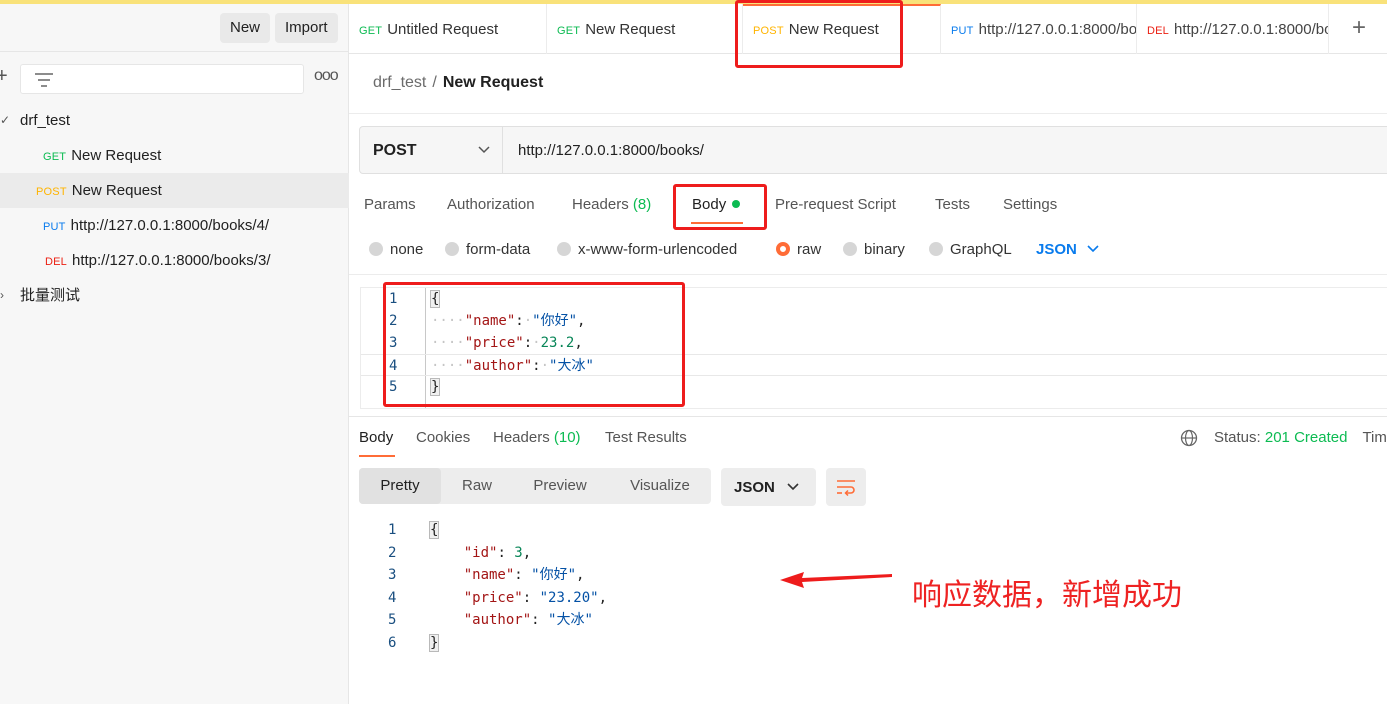 The height and width of the screenshot is (704, 1387). What do you see at coordinates (658, 249) in the screenshot?
I see `radio-label: x-www-form-urlencoded` at bounding box center [658, 249].